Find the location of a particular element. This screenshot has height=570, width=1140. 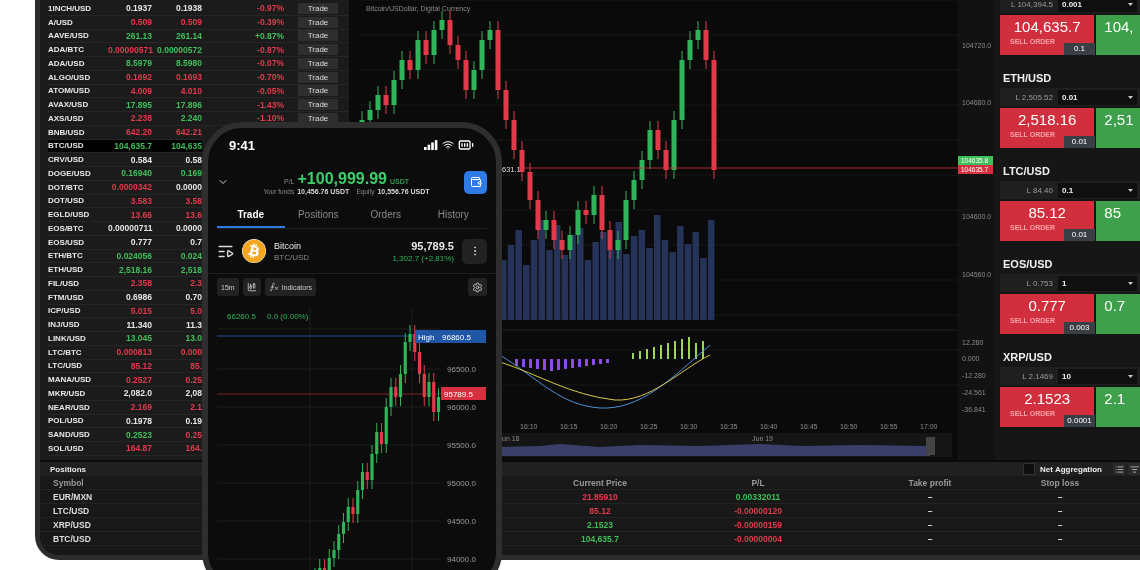

checkbox is located at coordinates (1029, 469).